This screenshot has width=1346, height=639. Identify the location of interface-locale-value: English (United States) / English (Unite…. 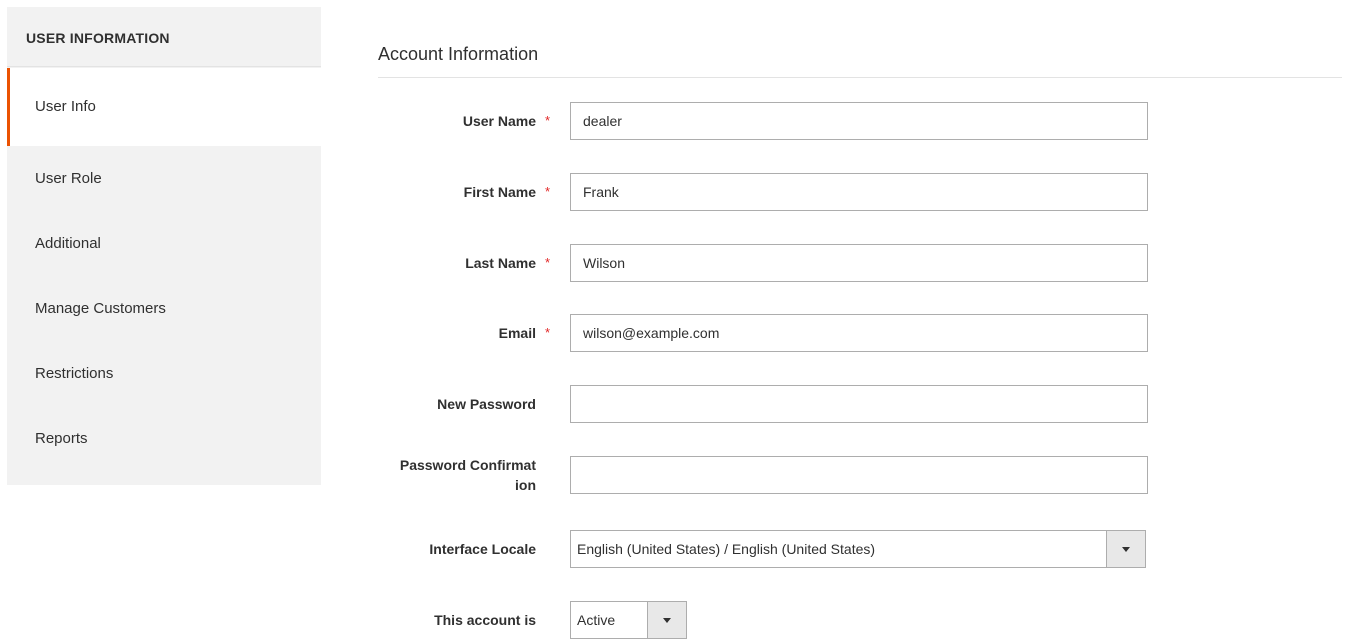
(726, 549).